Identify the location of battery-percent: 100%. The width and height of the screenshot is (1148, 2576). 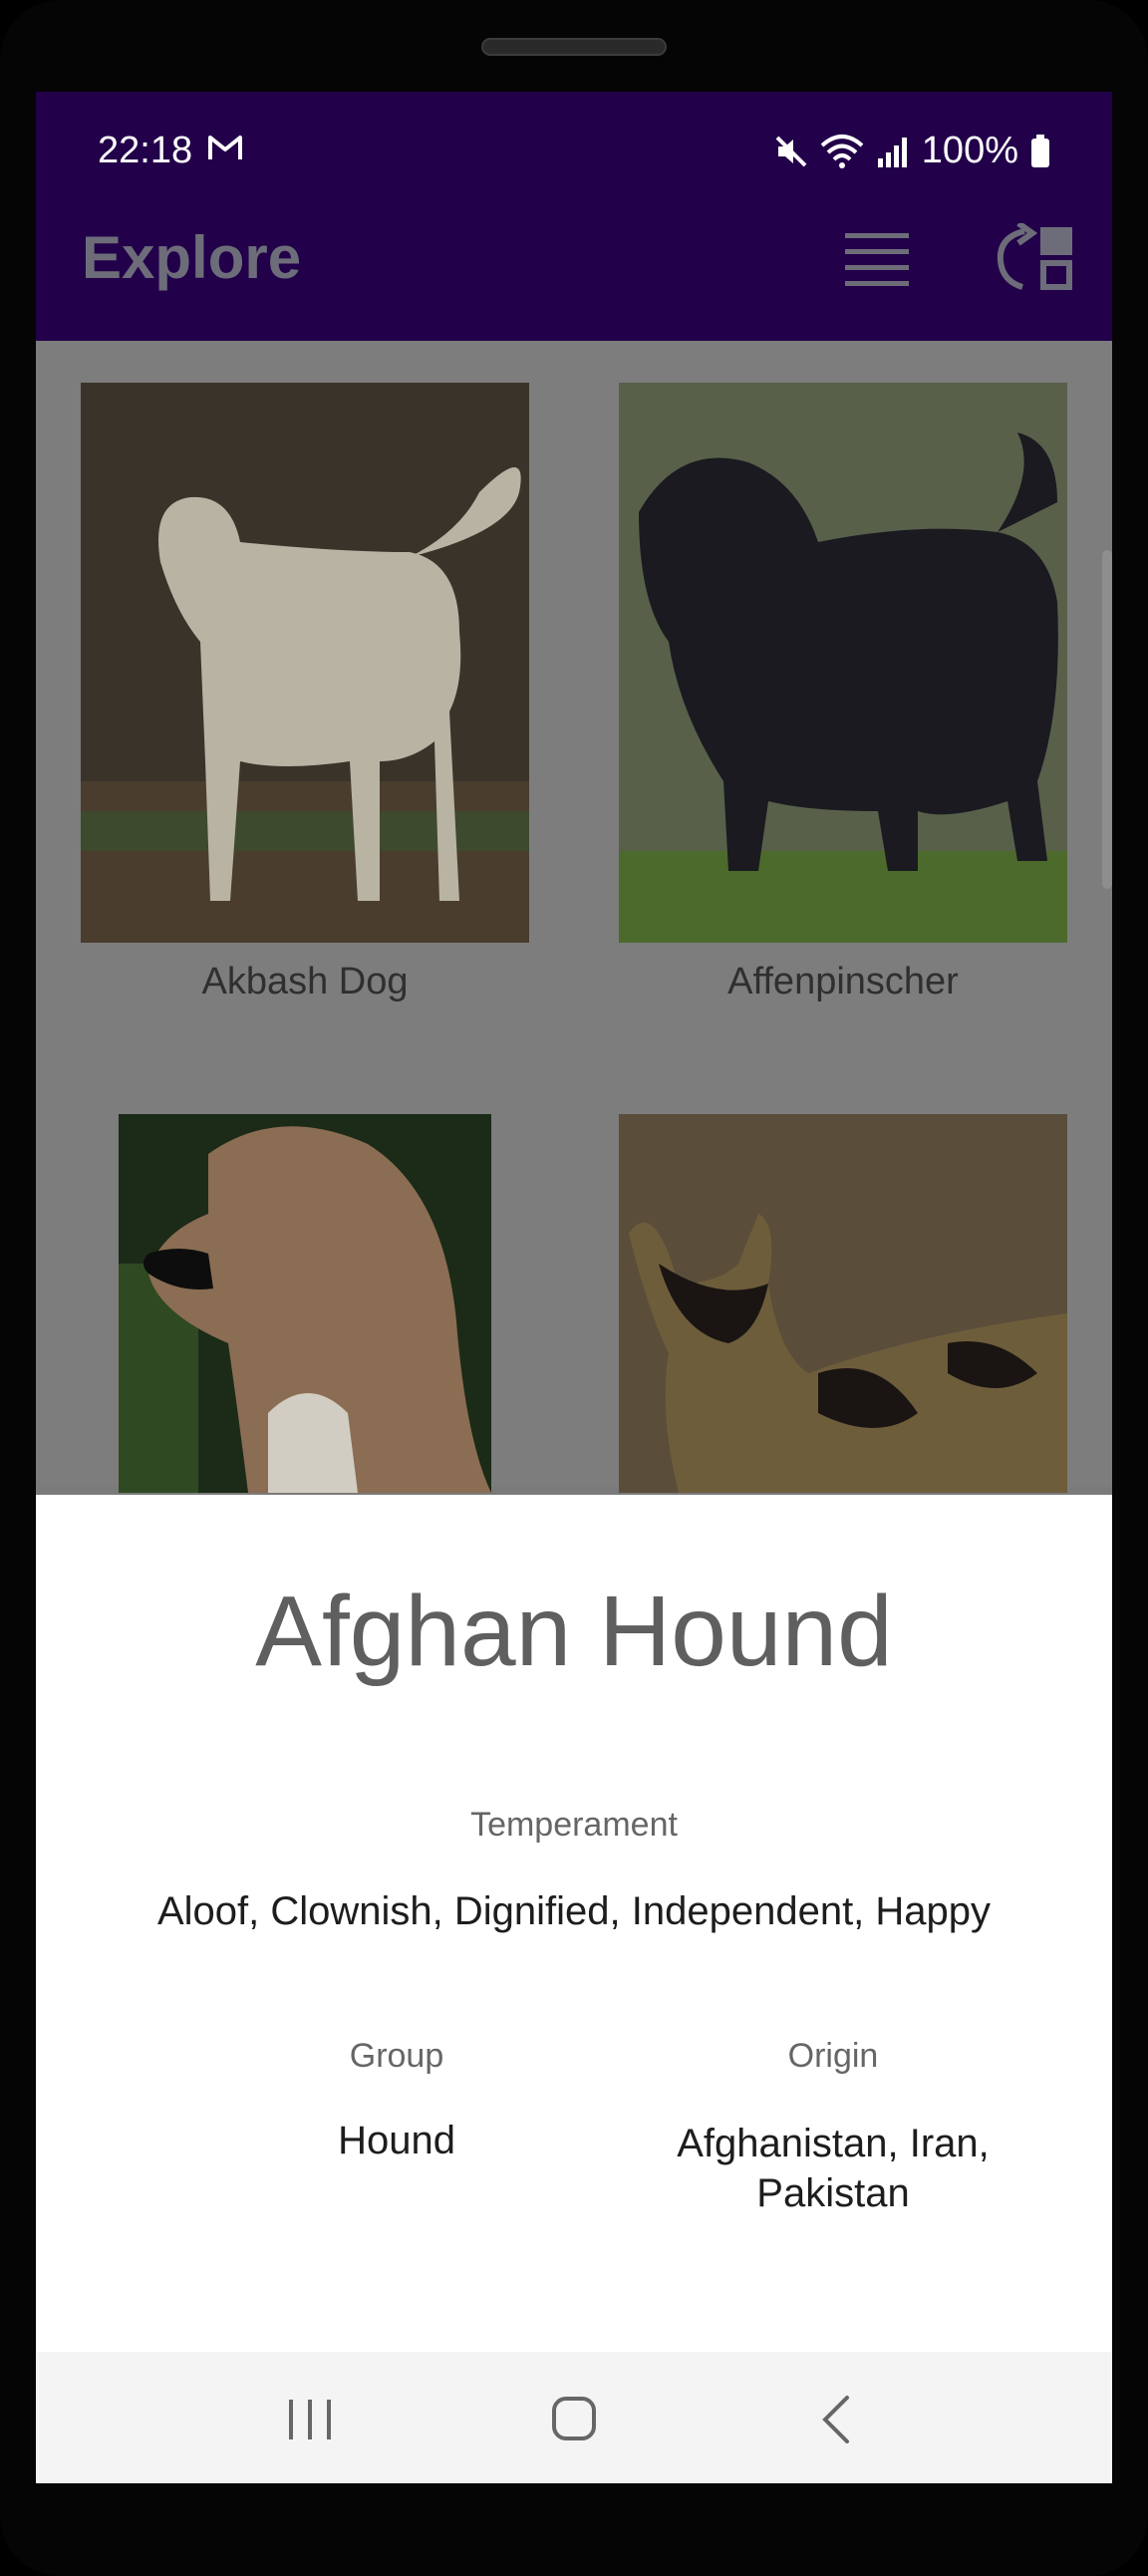
(969, 150).